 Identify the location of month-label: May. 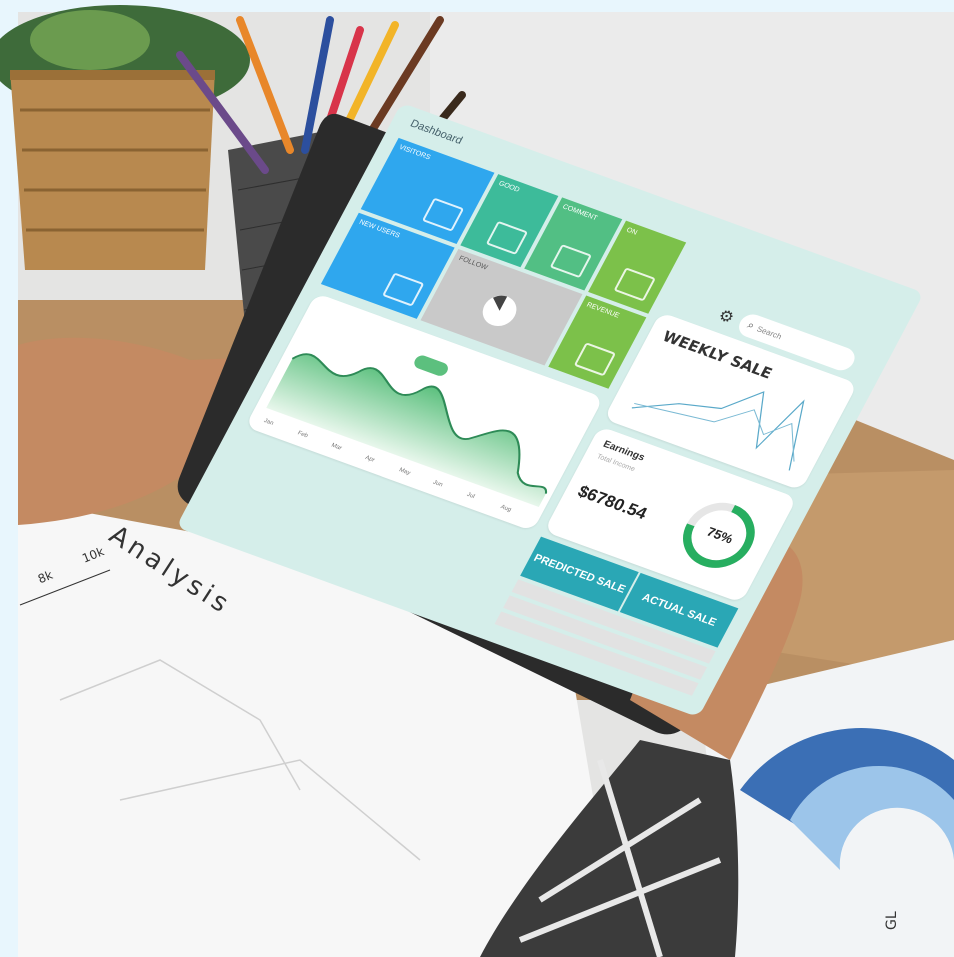
(404, 472).